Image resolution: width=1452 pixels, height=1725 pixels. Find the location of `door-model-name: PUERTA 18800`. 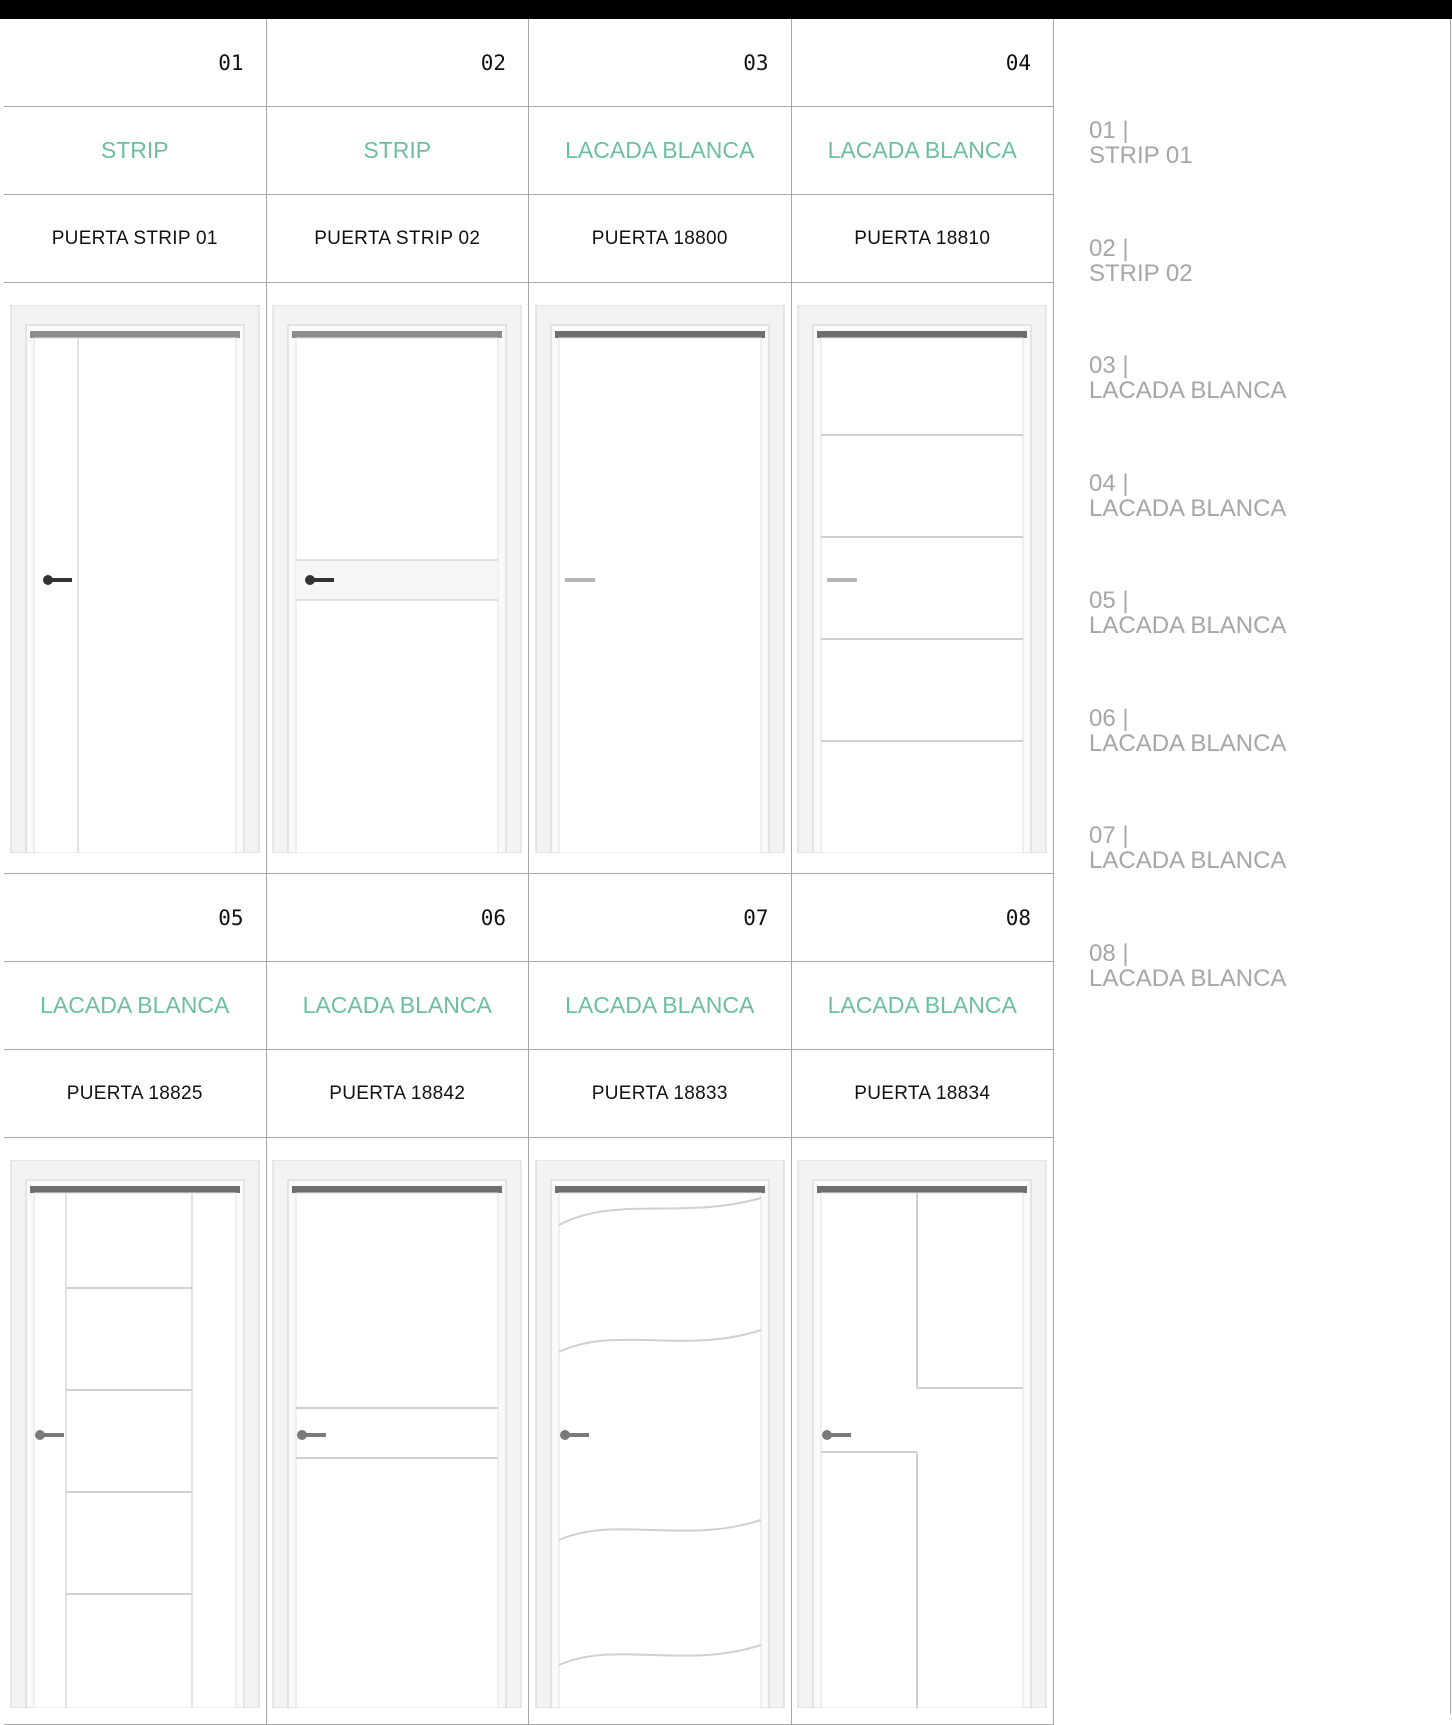

door-model-name: PUERTA 18800 is located at coordinates (660, 239).